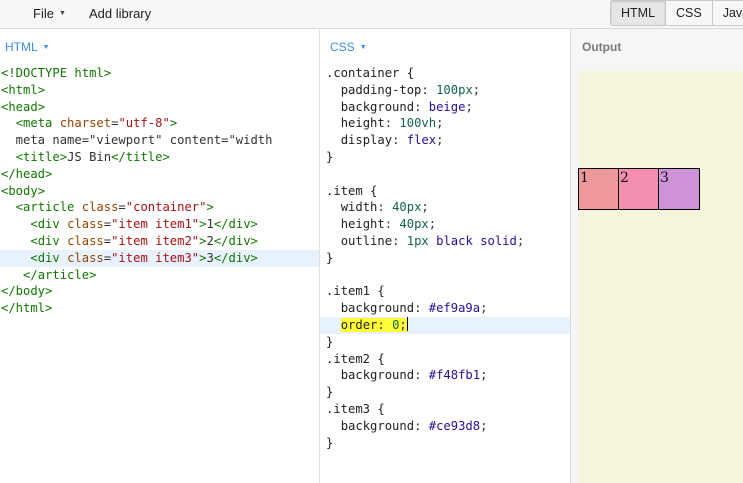 This screenshot has width=743, height=483. I want to click on css-code-line: outline: 1px black solid;, so click(448, 241).